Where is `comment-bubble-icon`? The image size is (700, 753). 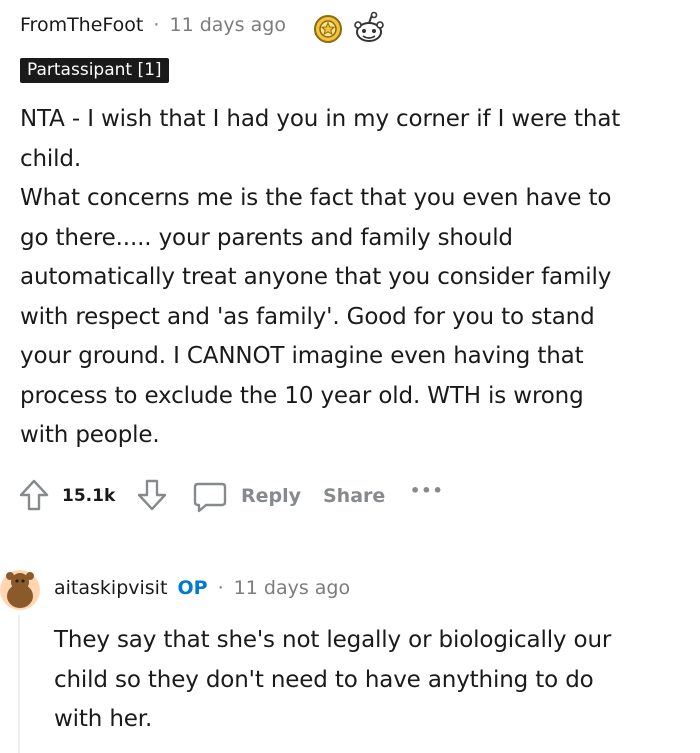 comment-bubble-icon is located at coordinates (210, 497).